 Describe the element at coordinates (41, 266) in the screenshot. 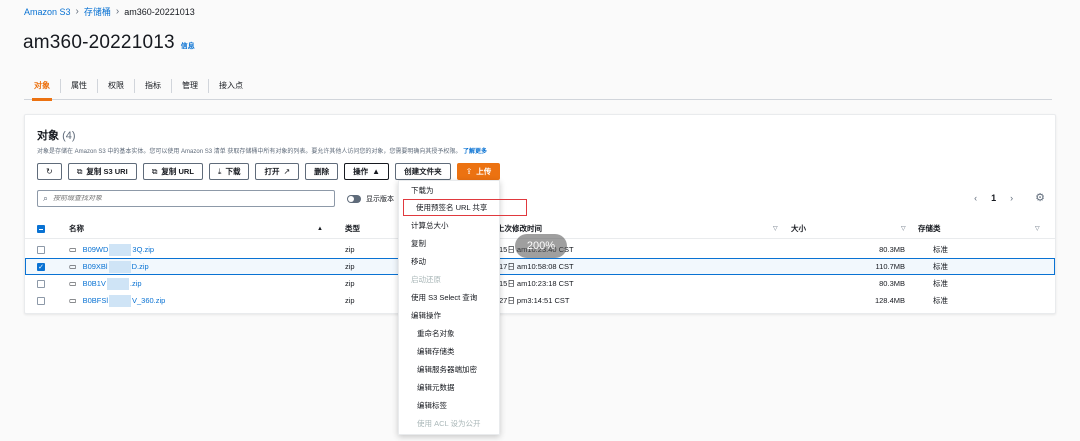

I see `row-checkbox: ✓` at that location.